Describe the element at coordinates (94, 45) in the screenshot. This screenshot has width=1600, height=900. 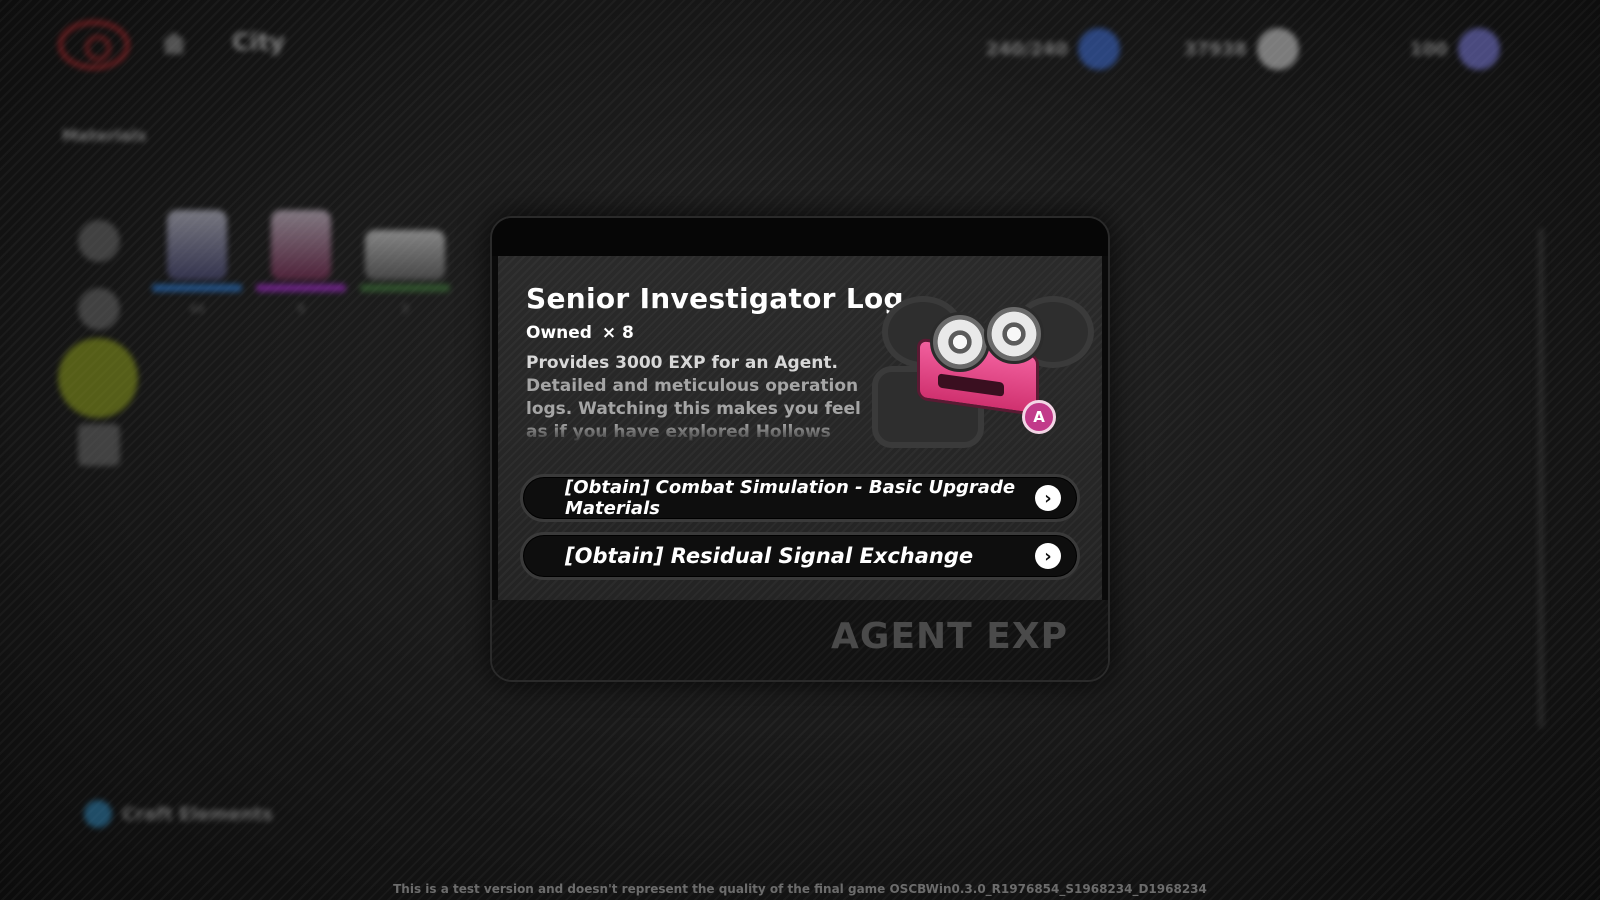
I see `game-logo-icon` at that location.